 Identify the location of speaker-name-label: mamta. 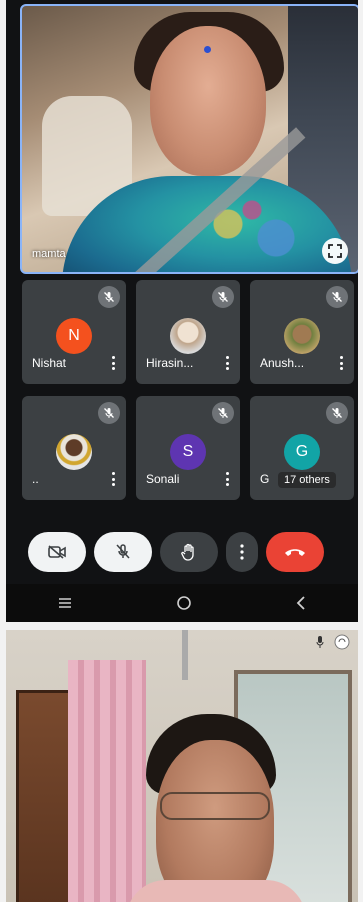
(49, 254).